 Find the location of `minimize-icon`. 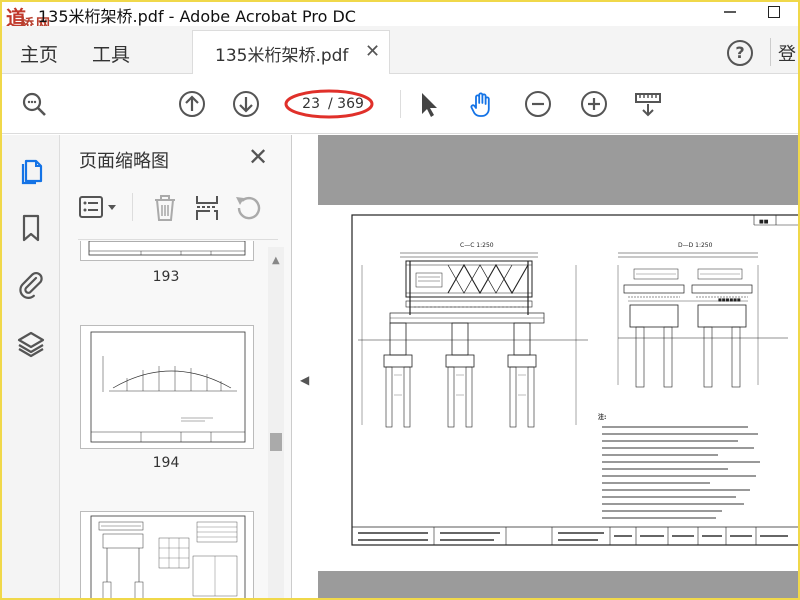

minimize-icon is located at coordinates (730, 12).